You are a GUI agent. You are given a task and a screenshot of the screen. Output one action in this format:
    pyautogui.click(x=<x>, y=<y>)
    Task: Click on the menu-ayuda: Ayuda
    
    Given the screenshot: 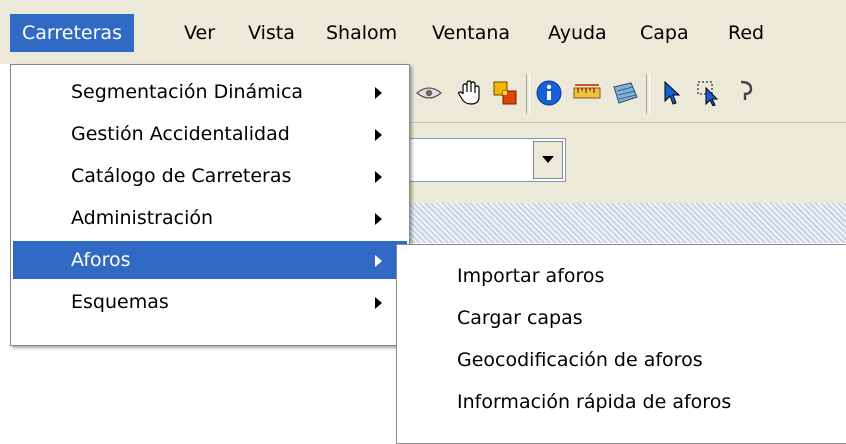 What is the action you would take?
    pyautogui.click(x=577, y=33)
    